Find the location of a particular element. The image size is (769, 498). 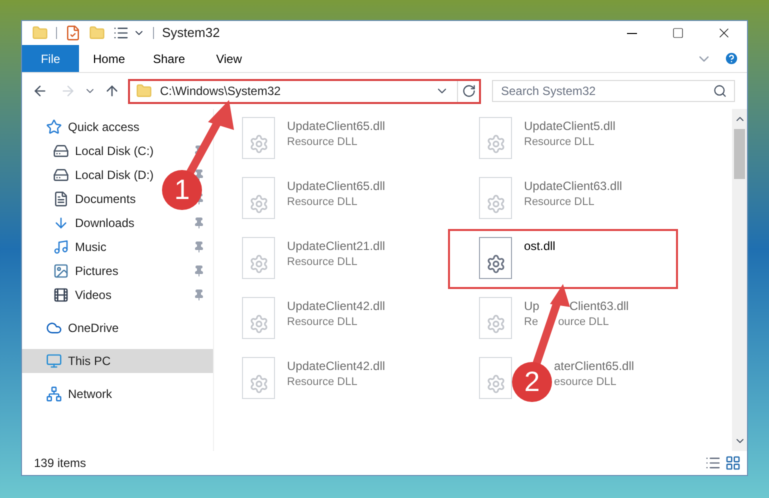

documents-icon is located at coordinates (61, 199).